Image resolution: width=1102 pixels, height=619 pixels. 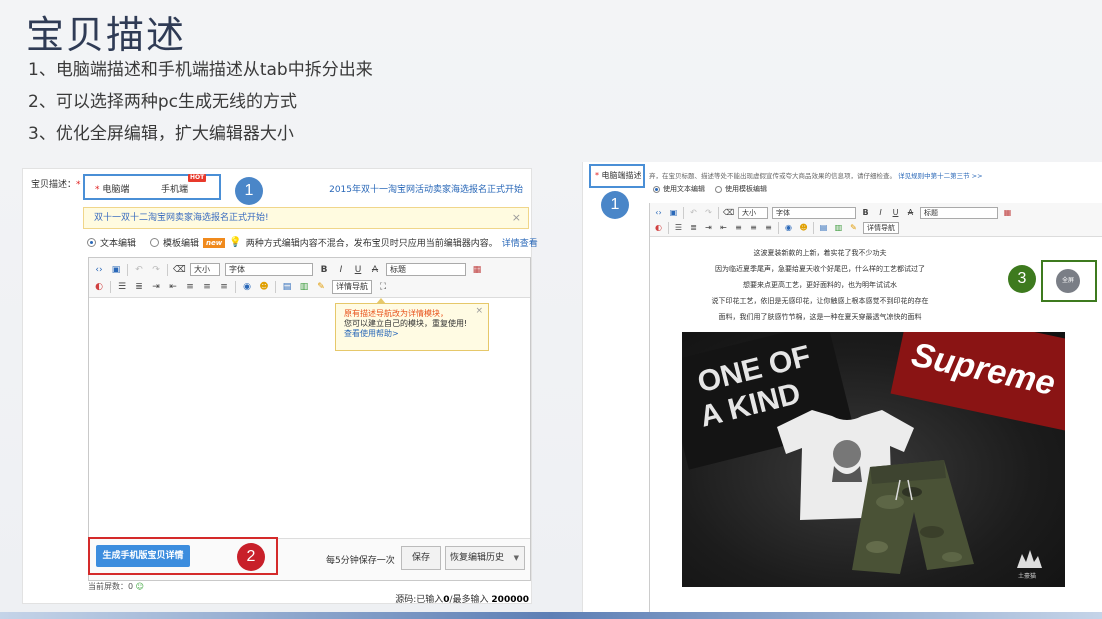 What do you see at coordinates (143, 556) in the screenshot?
I see `generate-mobile-button: 生成手机版宝贝详情` at bounding box center [143, 556].